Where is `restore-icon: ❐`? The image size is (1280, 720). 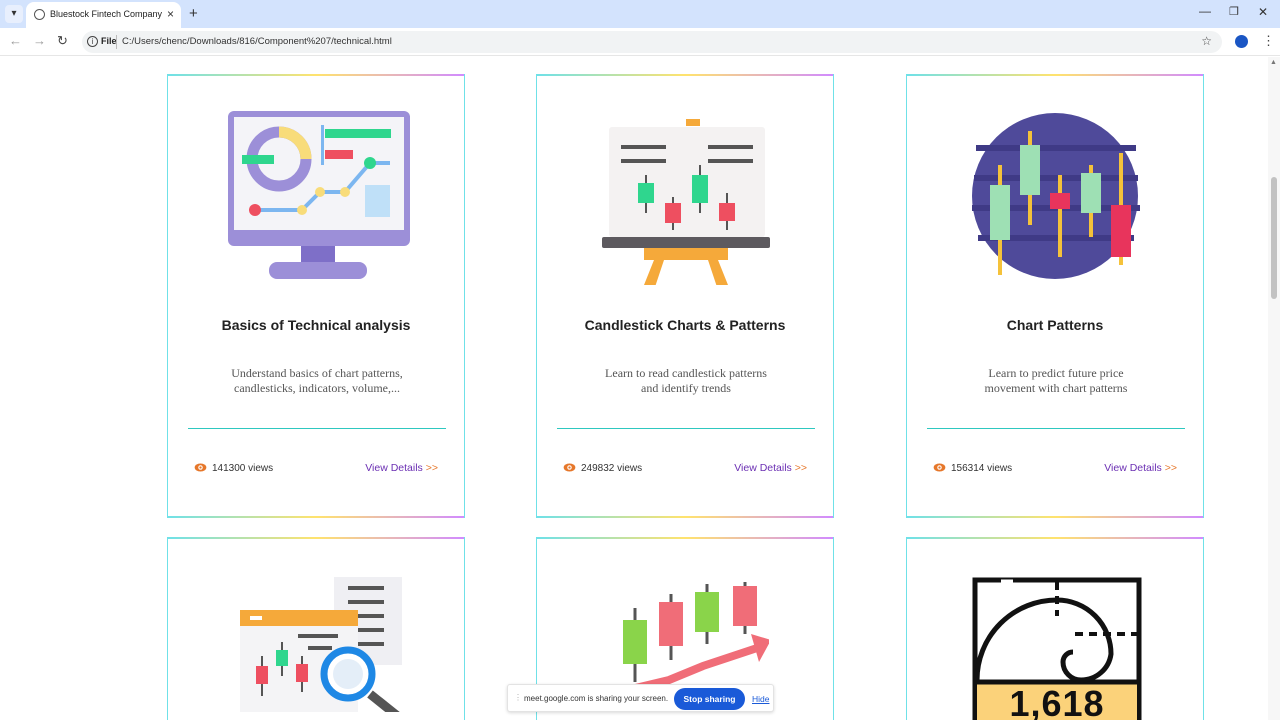 restore-icon: ❐ is located at coordinates (1234, 11).